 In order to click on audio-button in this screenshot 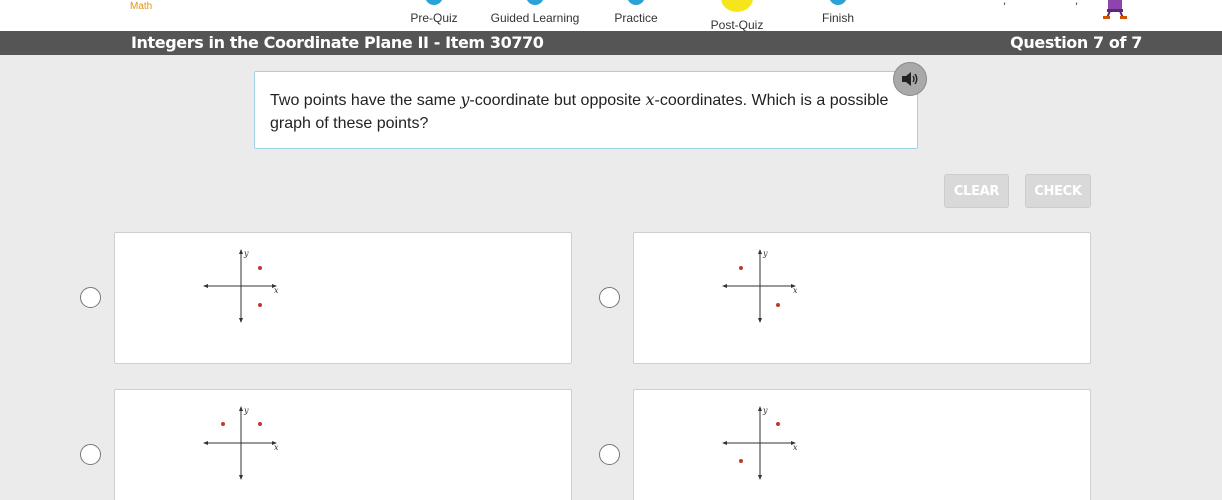, I will do `click(910, 79)`.